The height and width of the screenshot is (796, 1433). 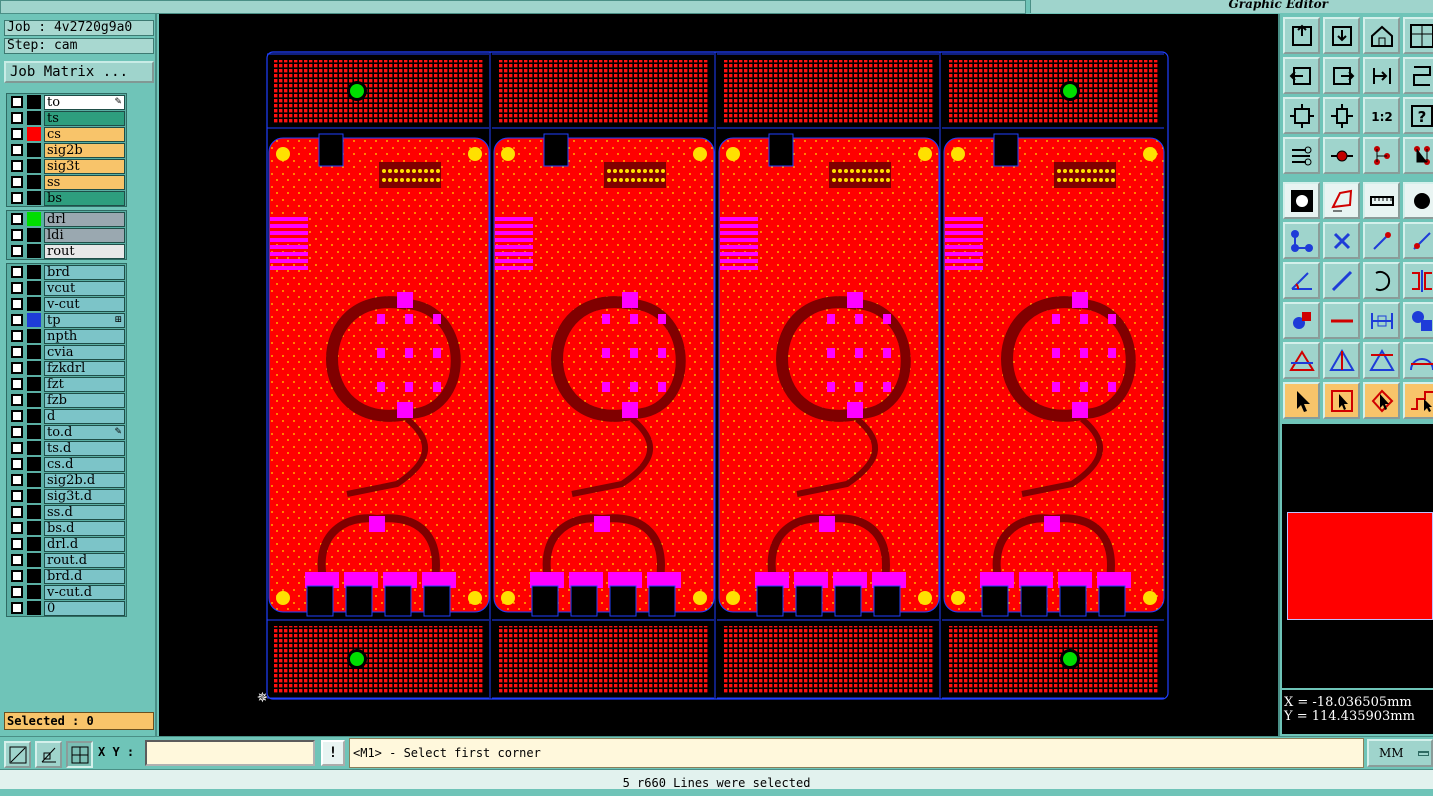 I want to click on pan-left-button, so click(x=1301, y=75).